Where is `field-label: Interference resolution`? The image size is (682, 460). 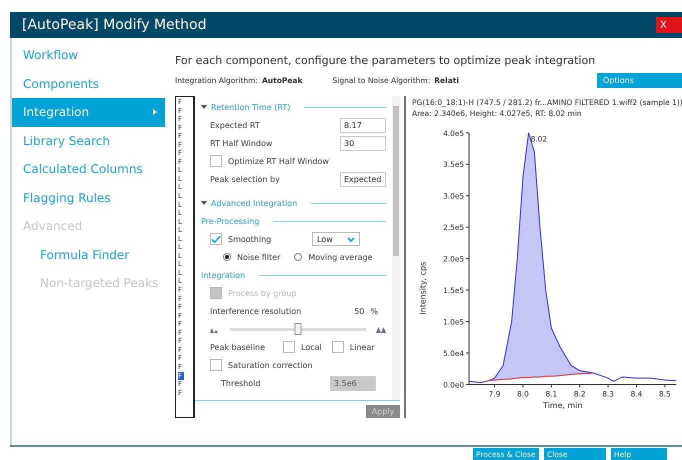 field-label: Interference resolution is located at coordinates (256, 311).